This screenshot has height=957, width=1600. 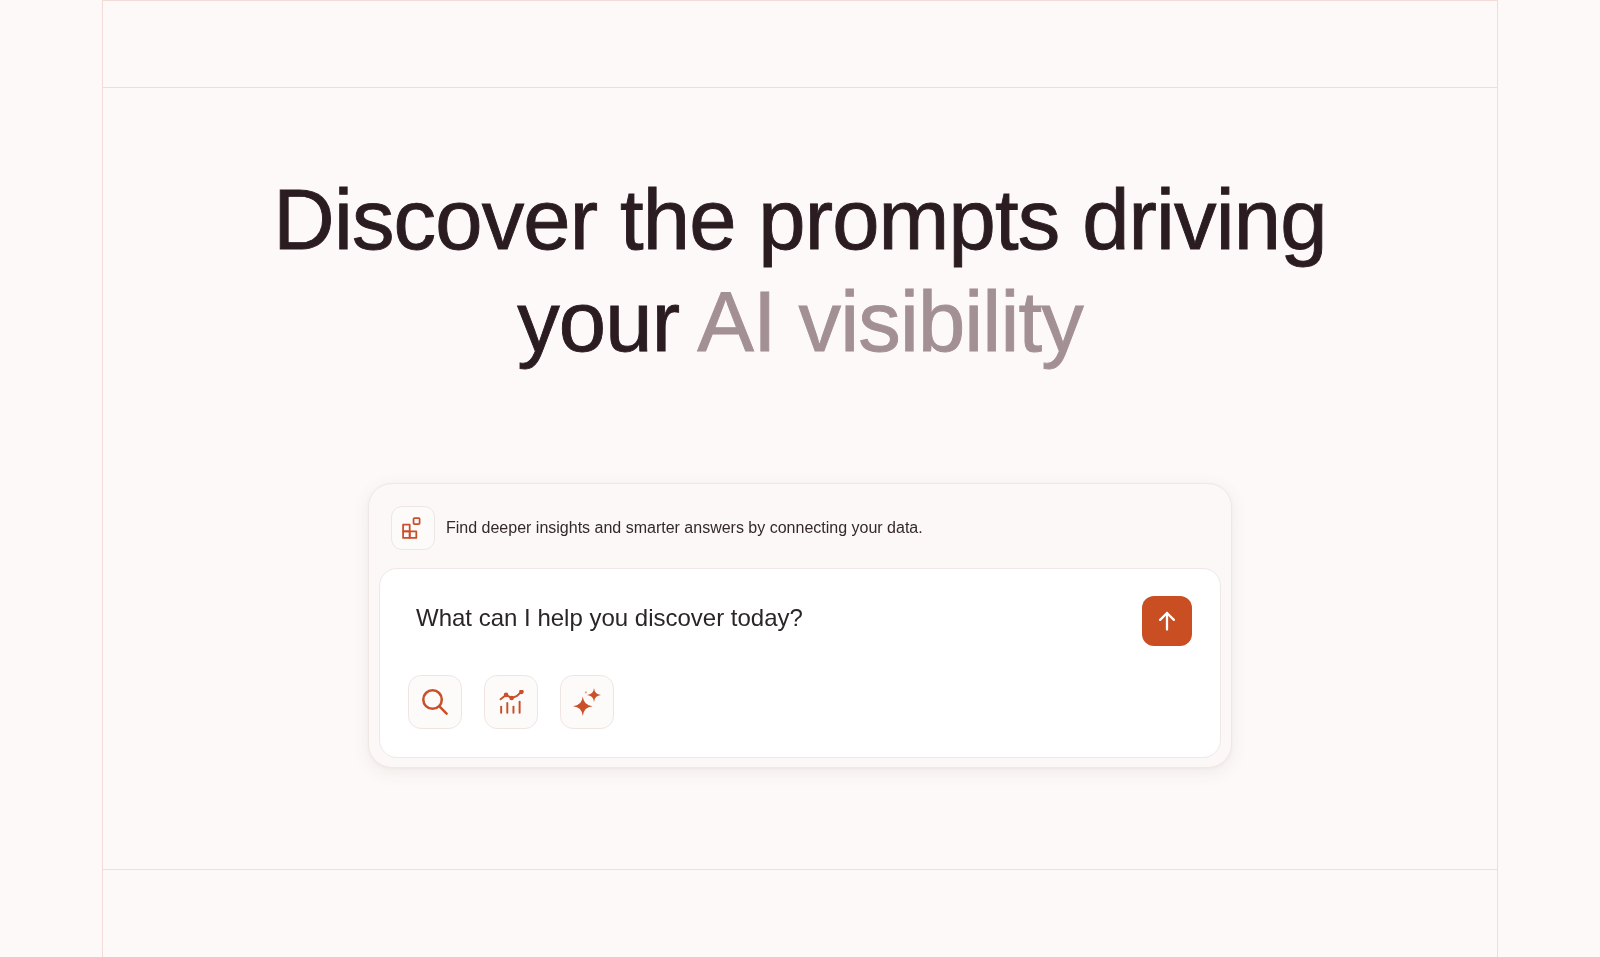 I want to click on sparkle-button, so click(x=587, y=702).